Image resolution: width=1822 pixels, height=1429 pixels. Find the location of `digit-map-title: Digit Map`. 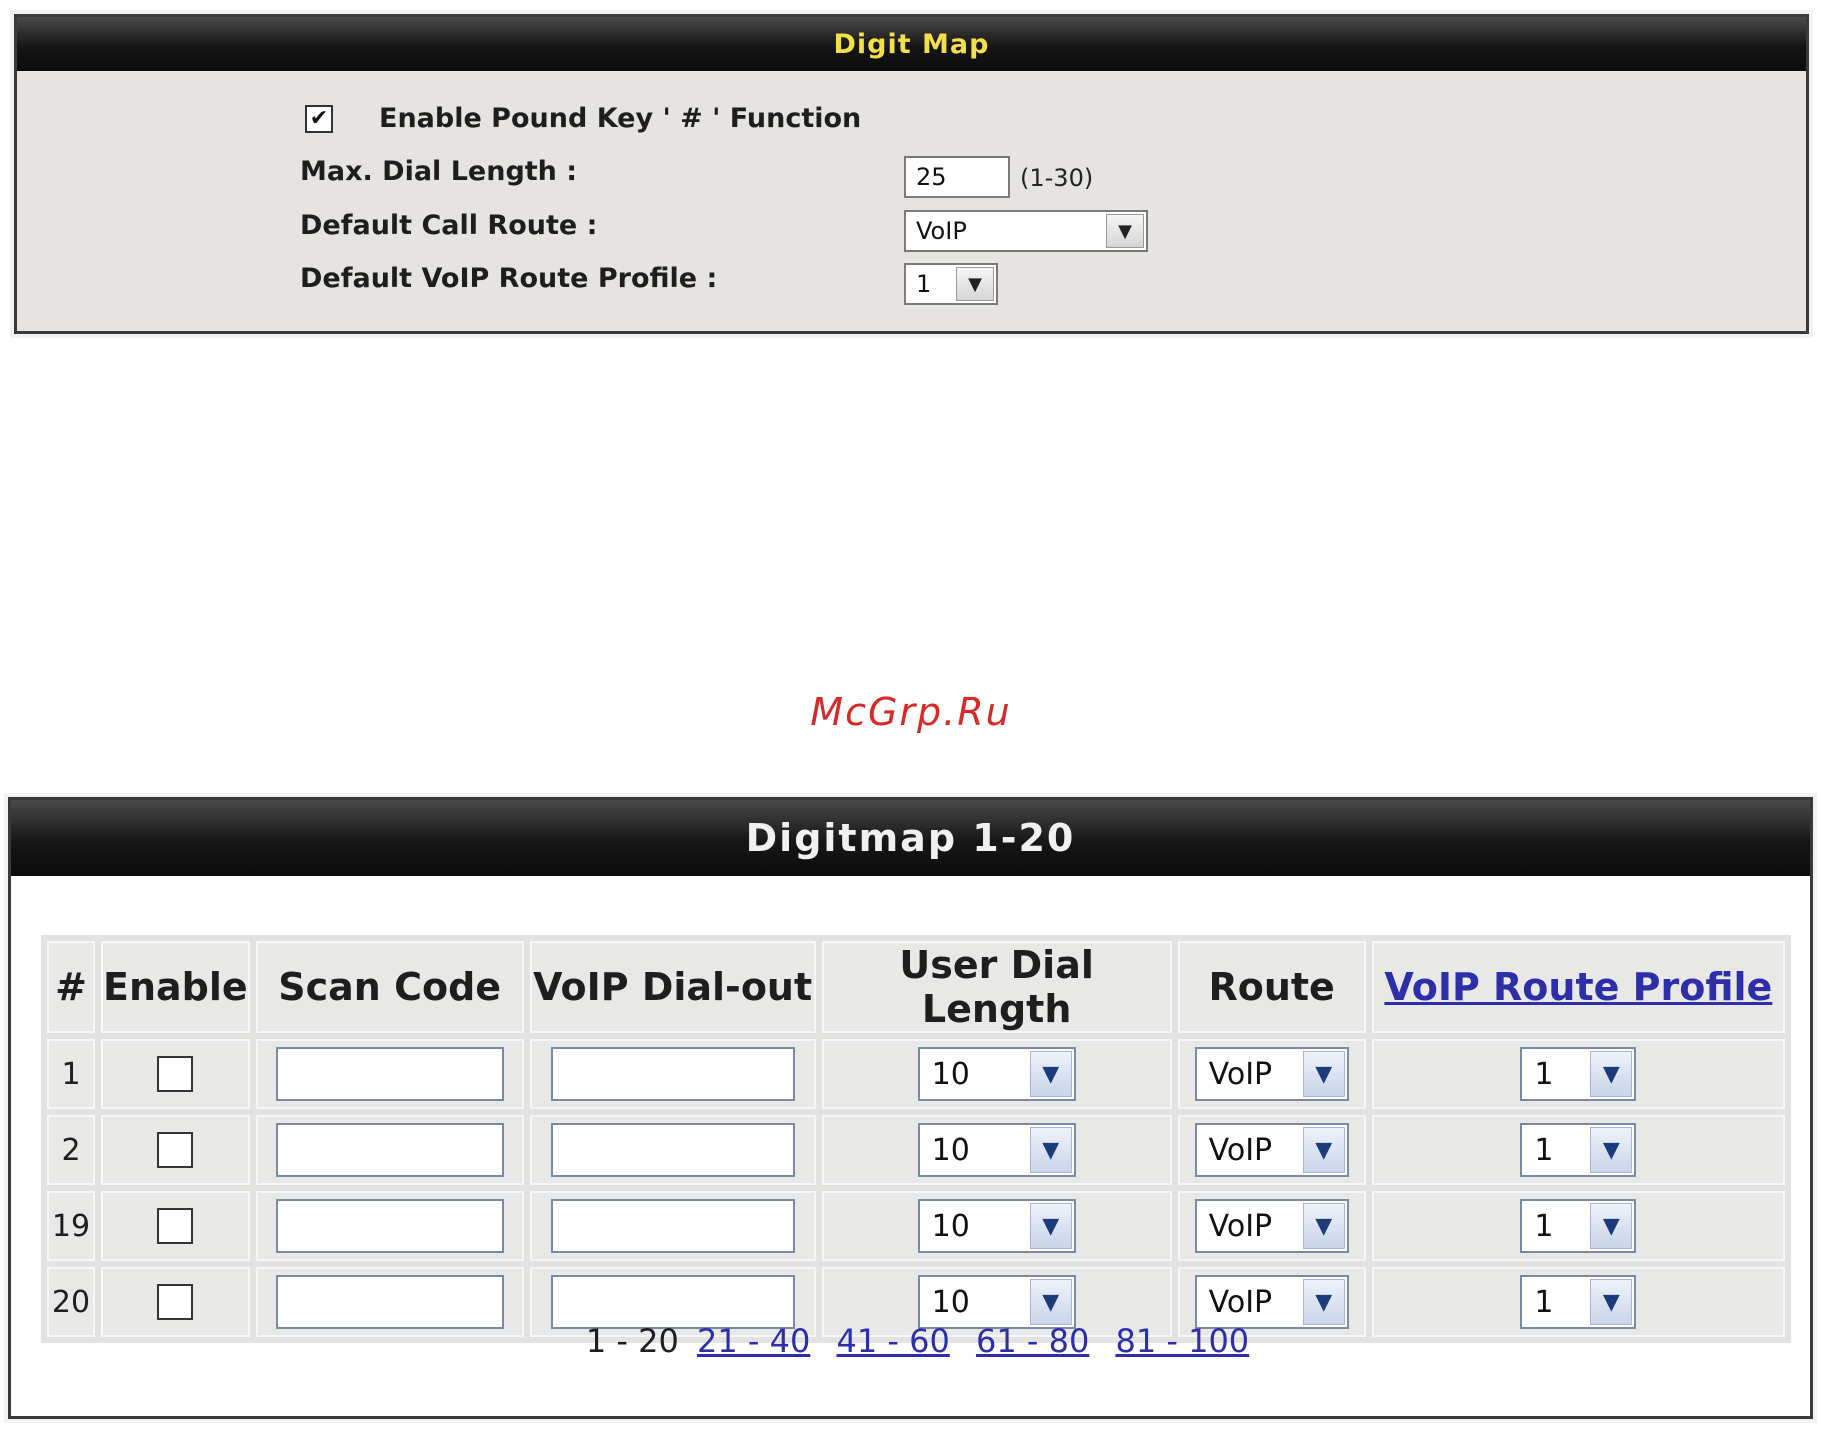

digit-map-title: Digit Map is located at coordinates (911, 44).